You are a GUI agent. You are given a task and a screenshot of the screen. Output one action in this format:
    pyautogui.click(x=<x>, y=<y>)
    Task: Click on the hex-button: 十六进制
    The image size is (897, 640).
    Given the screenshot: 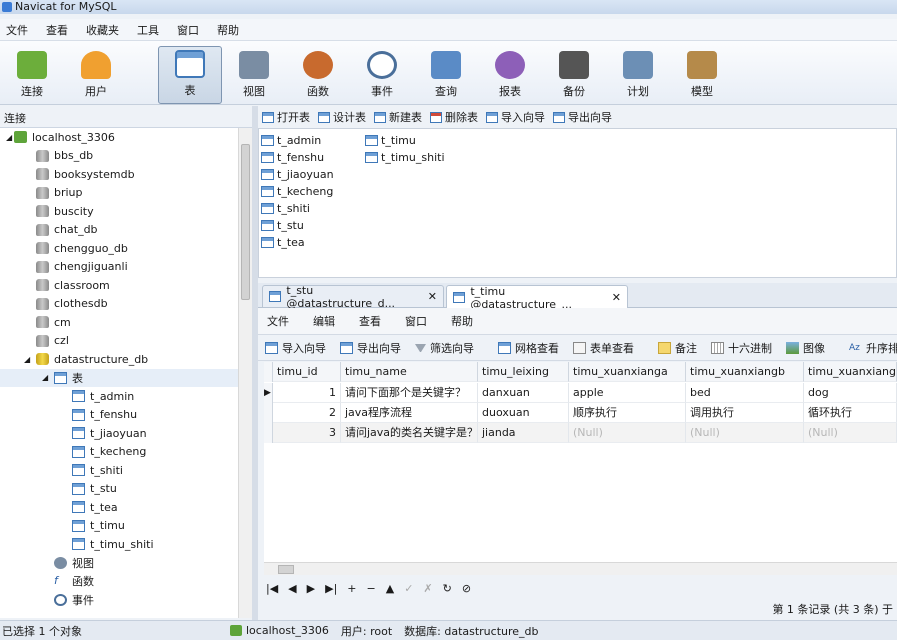 What is the action you would take?
    pyautogui.click(x=741, y=348)
    